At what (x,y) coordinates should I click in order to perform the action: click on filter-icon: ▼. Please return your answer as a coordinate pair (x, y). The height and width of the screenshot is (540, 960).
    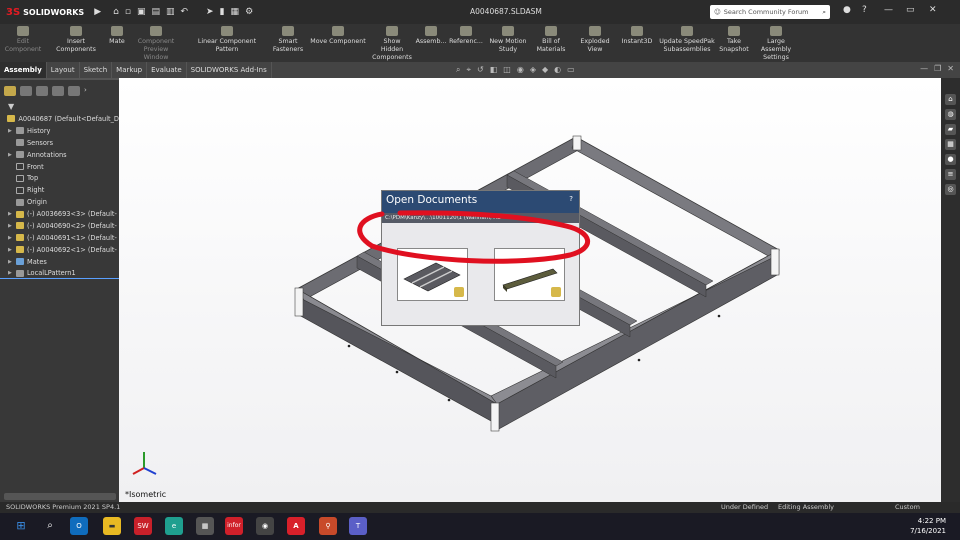
    Looking at the image, I should click on (59, 106).